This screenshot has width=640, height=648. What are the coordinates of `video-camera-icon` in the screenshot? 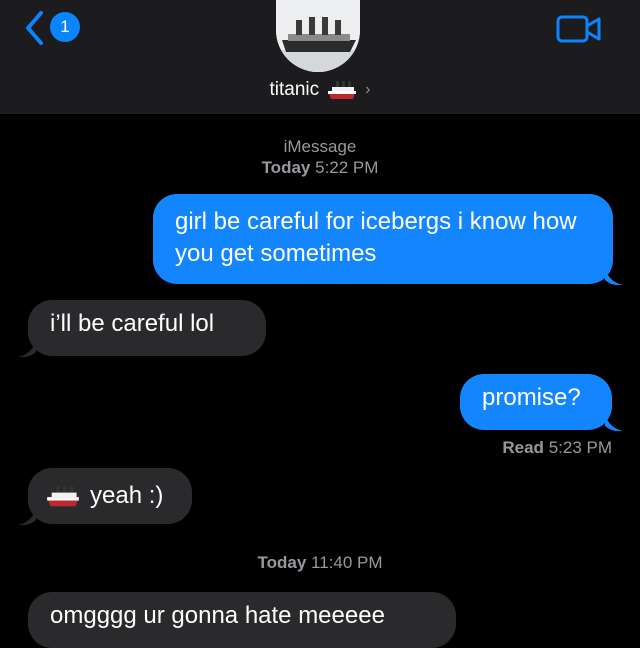 It's located at (579, 29).